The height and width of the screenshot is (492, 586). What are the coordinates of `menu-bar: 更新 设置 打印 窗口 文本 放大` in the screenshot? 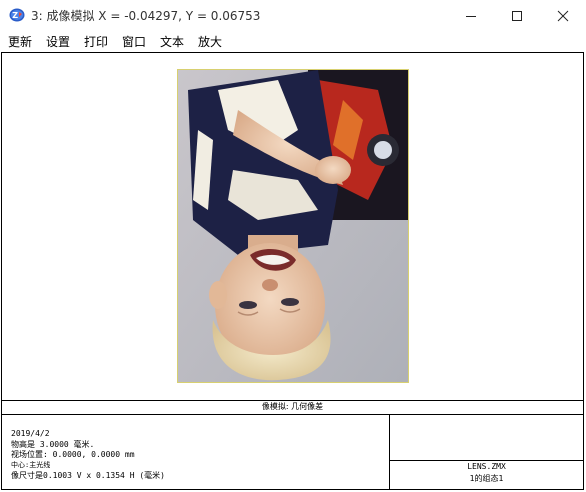 It's located at (293, 41).